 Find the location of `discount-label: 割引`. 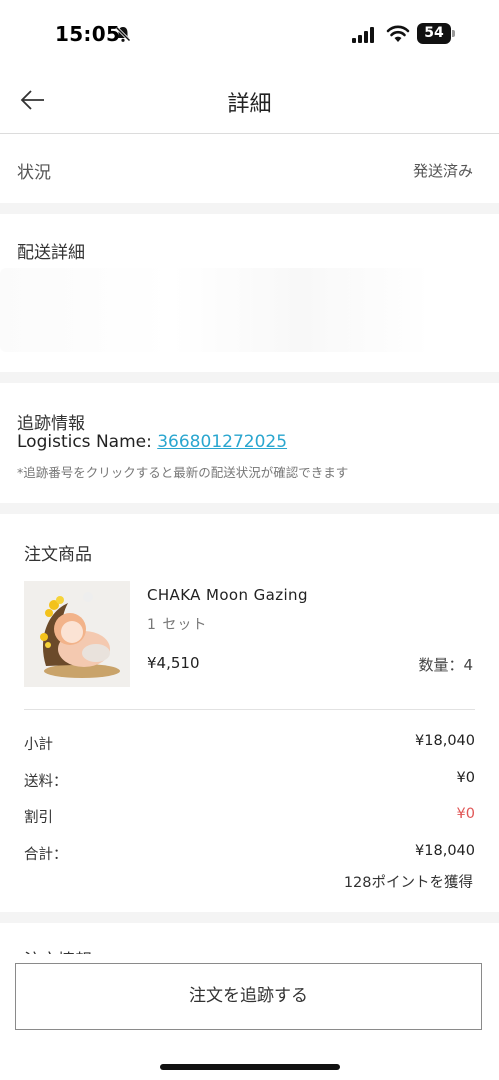

discount-label: 割引 is located at coordinates (38, 818).